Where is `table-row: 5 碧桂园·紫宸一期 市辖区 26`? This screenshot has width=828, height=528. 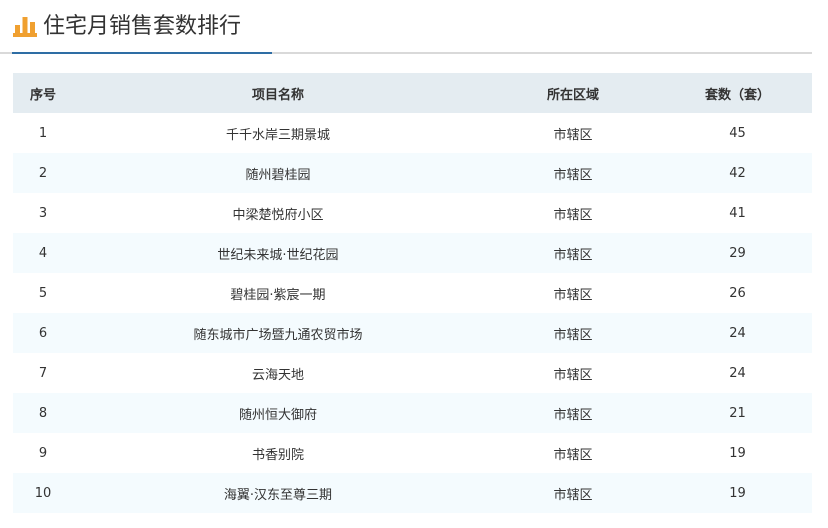
table-row: 5 碧桂园·紫宸一期 市辖区 26 is located at coordinates (412, 293).